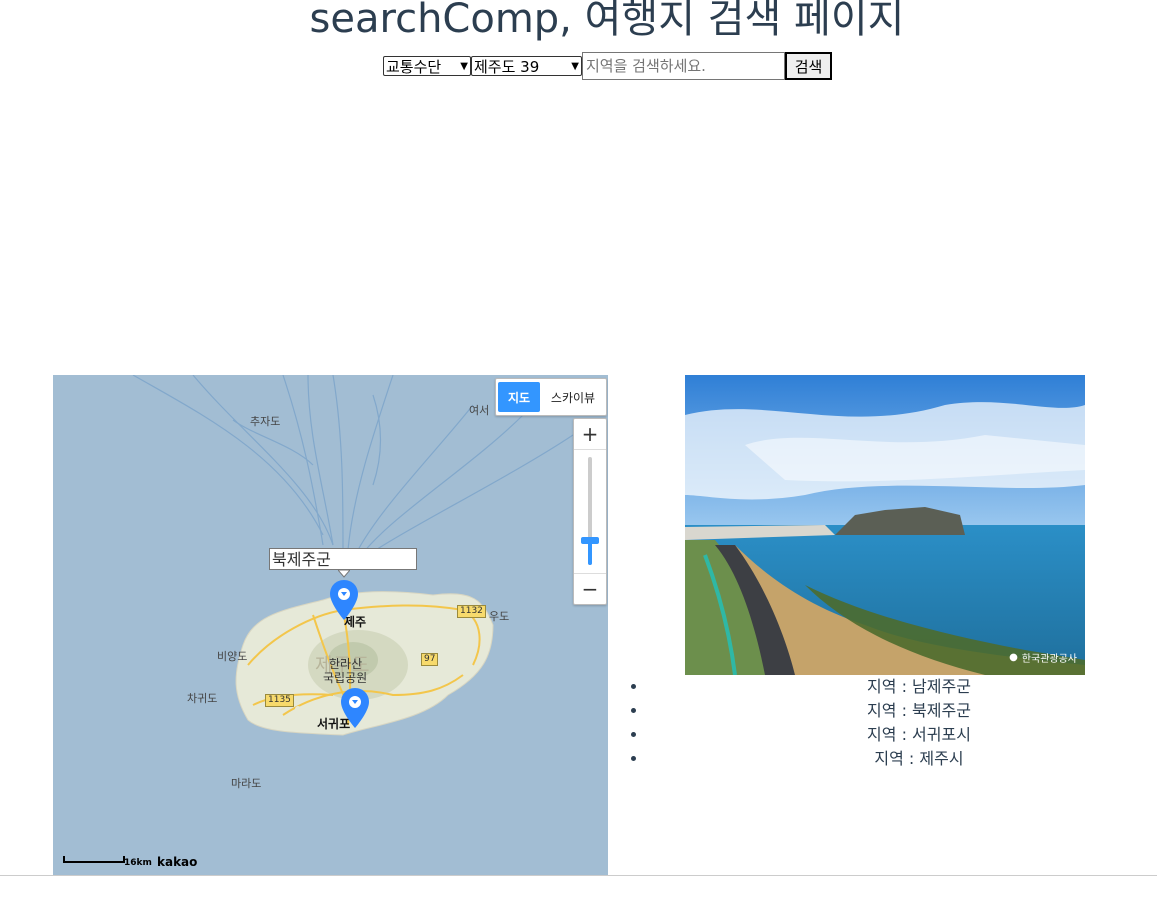 Image resolution: width=1157 pixels, height=905 pixels. What do you see at coordinates (301, 559) in the screenshot?
I see `infowindow-text: 북제주군` at bounding box center [301, 559].